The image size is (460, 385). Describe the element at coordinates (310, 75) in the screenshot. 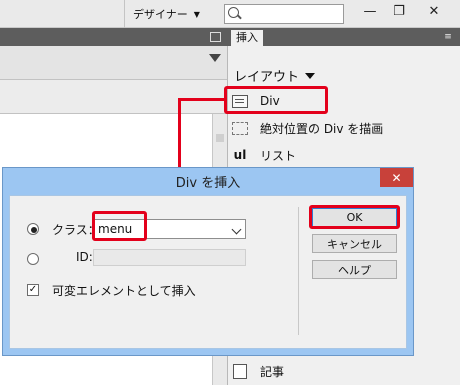

I see `caret-down-icon` at that location.